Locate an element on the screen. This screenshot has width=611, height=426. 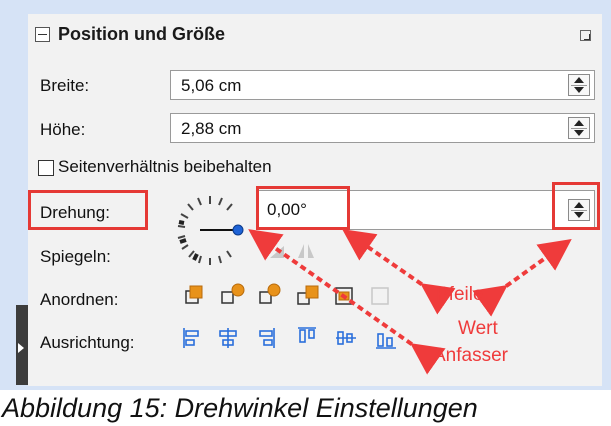
annotation-value-label: Wert is located at coordinates (478, 328).